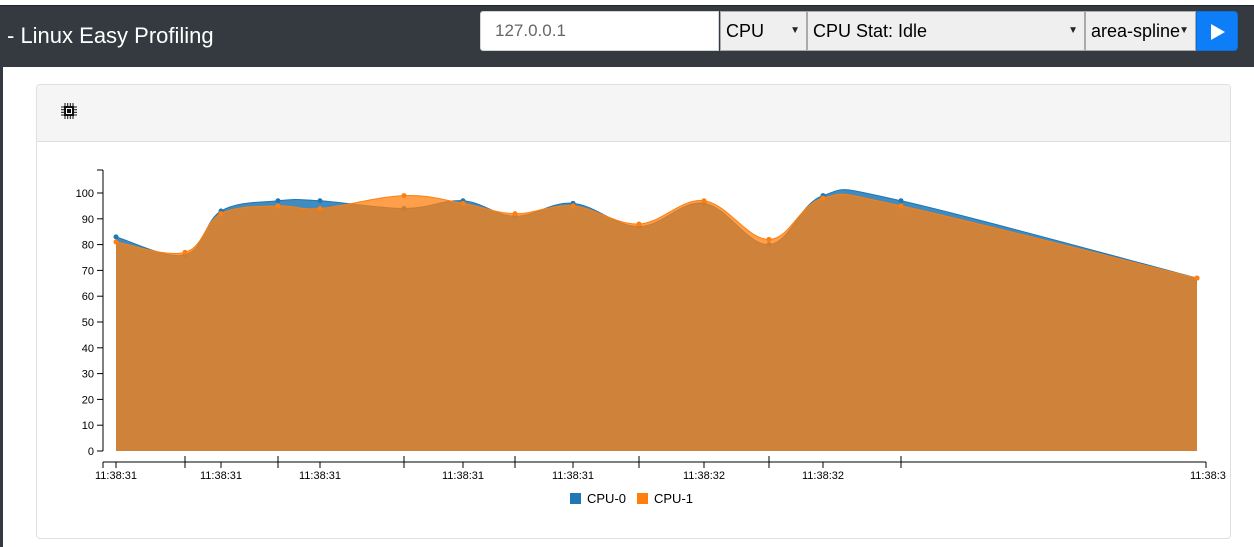 The image size is (1254, 547). I want to click on metric-stat-value: CPU Stat: Idle, so click(870, 31).